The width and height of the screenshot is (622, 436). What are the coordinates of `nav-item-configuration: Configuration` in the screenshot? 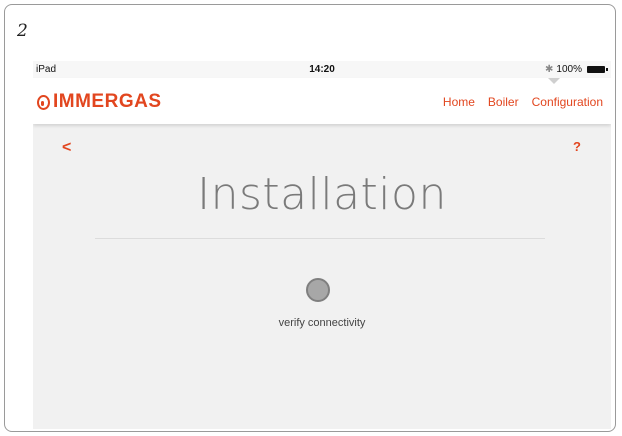 It's located at (567, 102).